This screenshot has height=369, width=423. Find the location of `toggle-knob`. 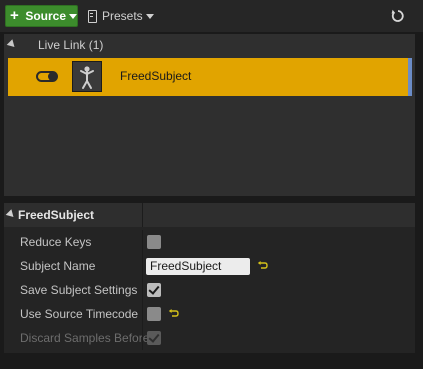

toggle-knob is located at coordinates (52, 76).